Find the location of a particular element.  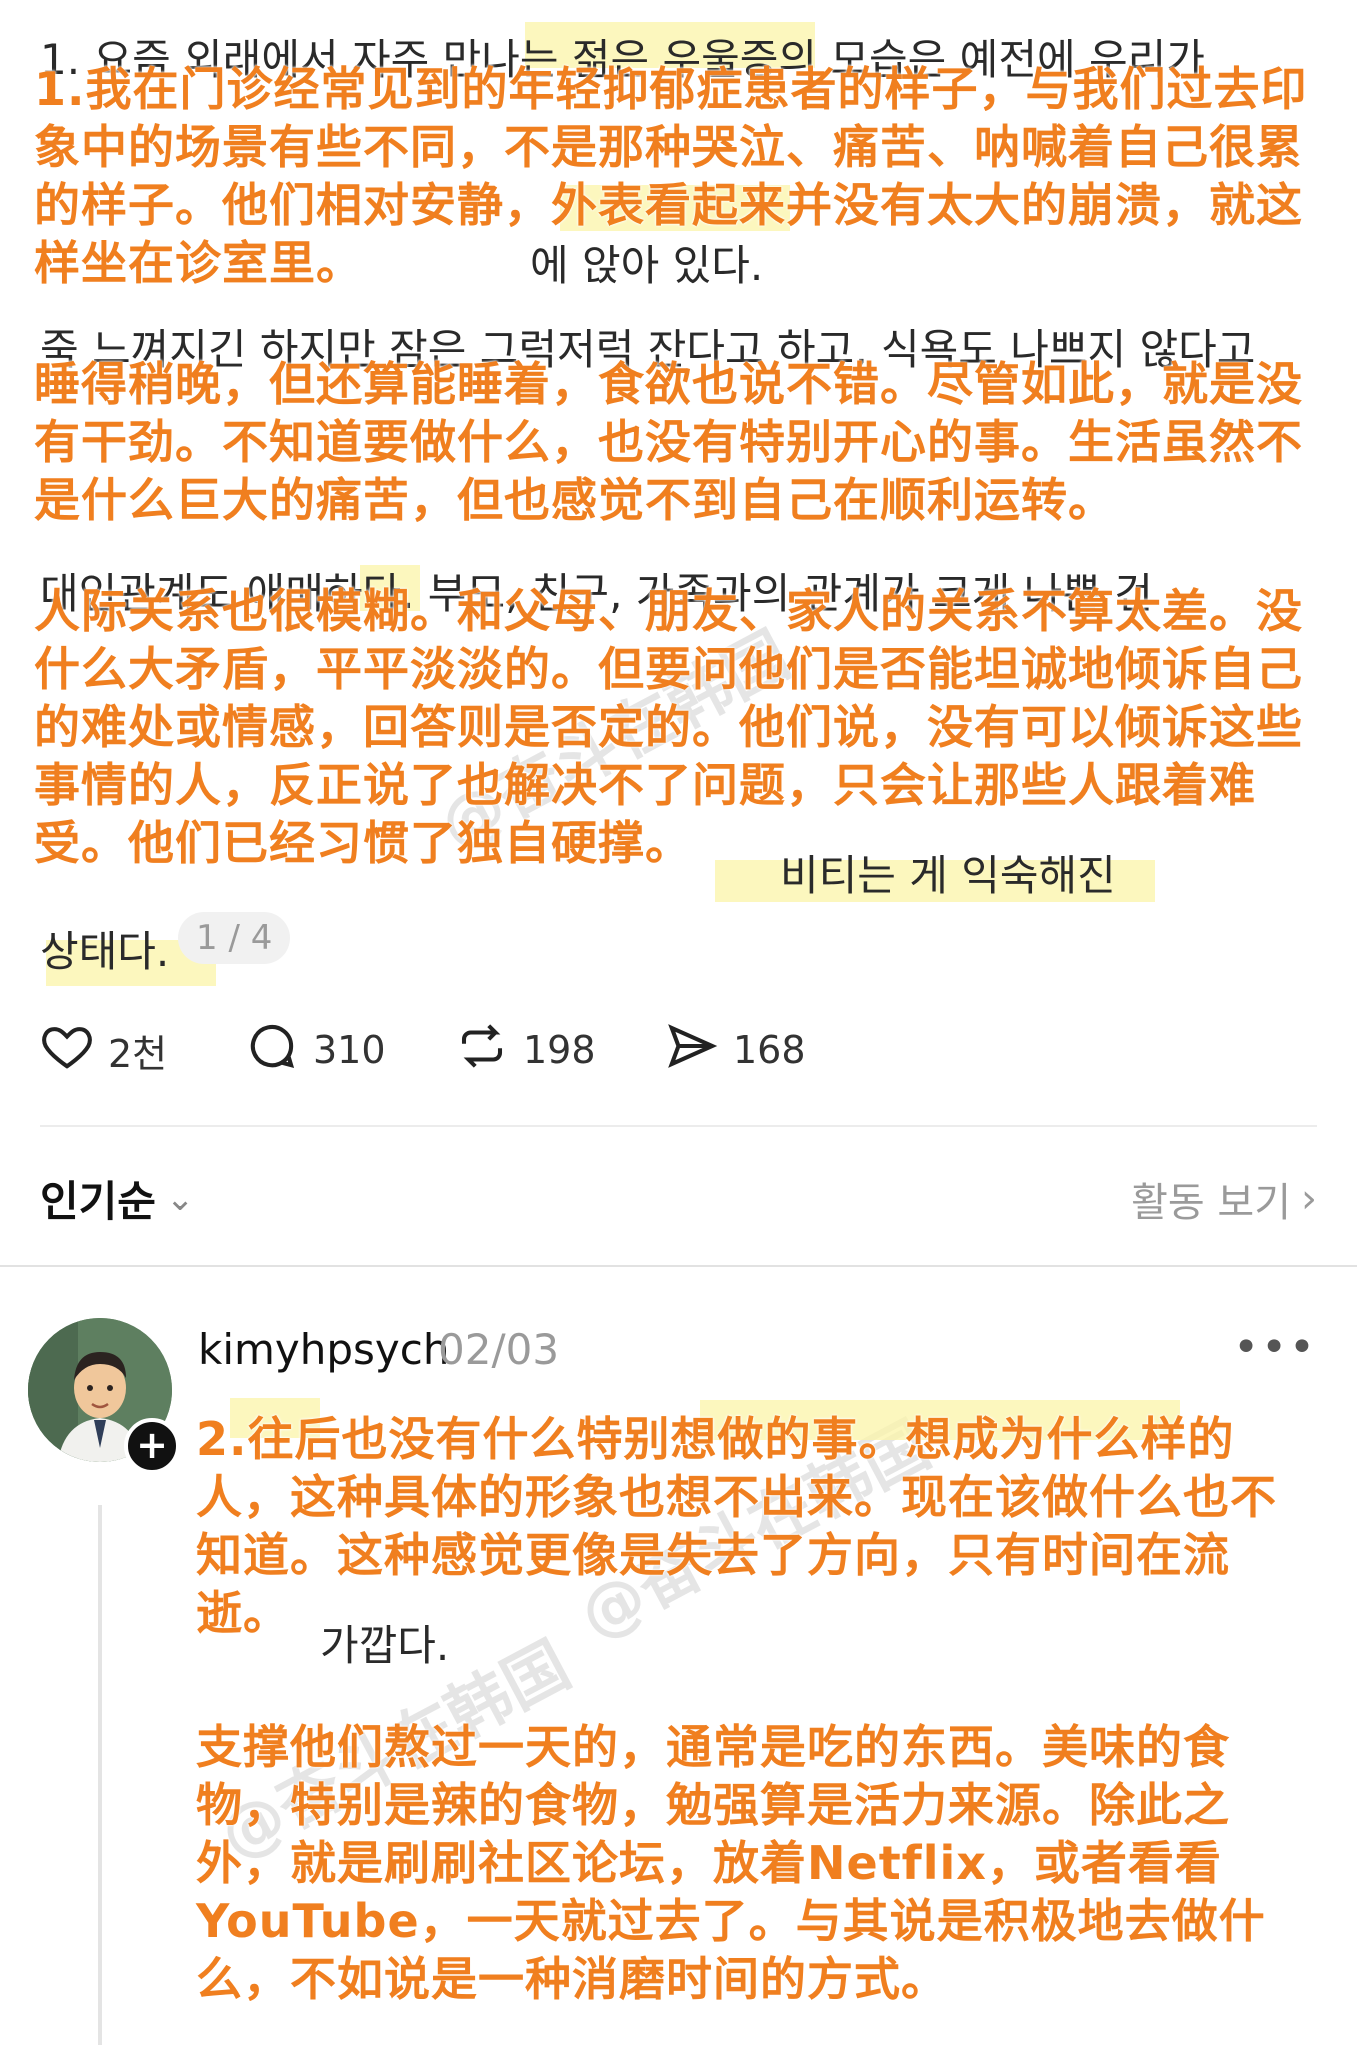

chevron-down-icon: ⌄ is located at coordinates (180, 1198).